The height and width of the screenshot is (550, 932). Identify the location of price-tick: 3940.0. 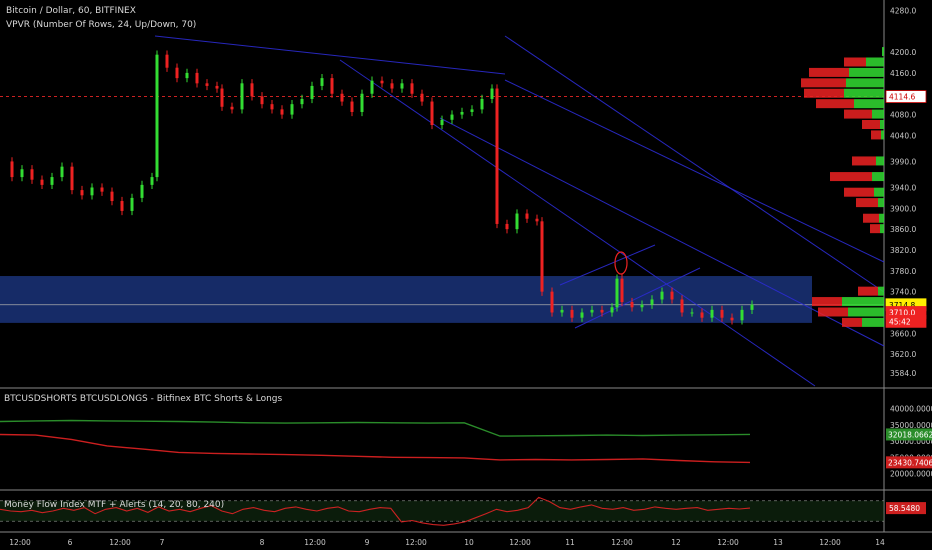
(903, 187).